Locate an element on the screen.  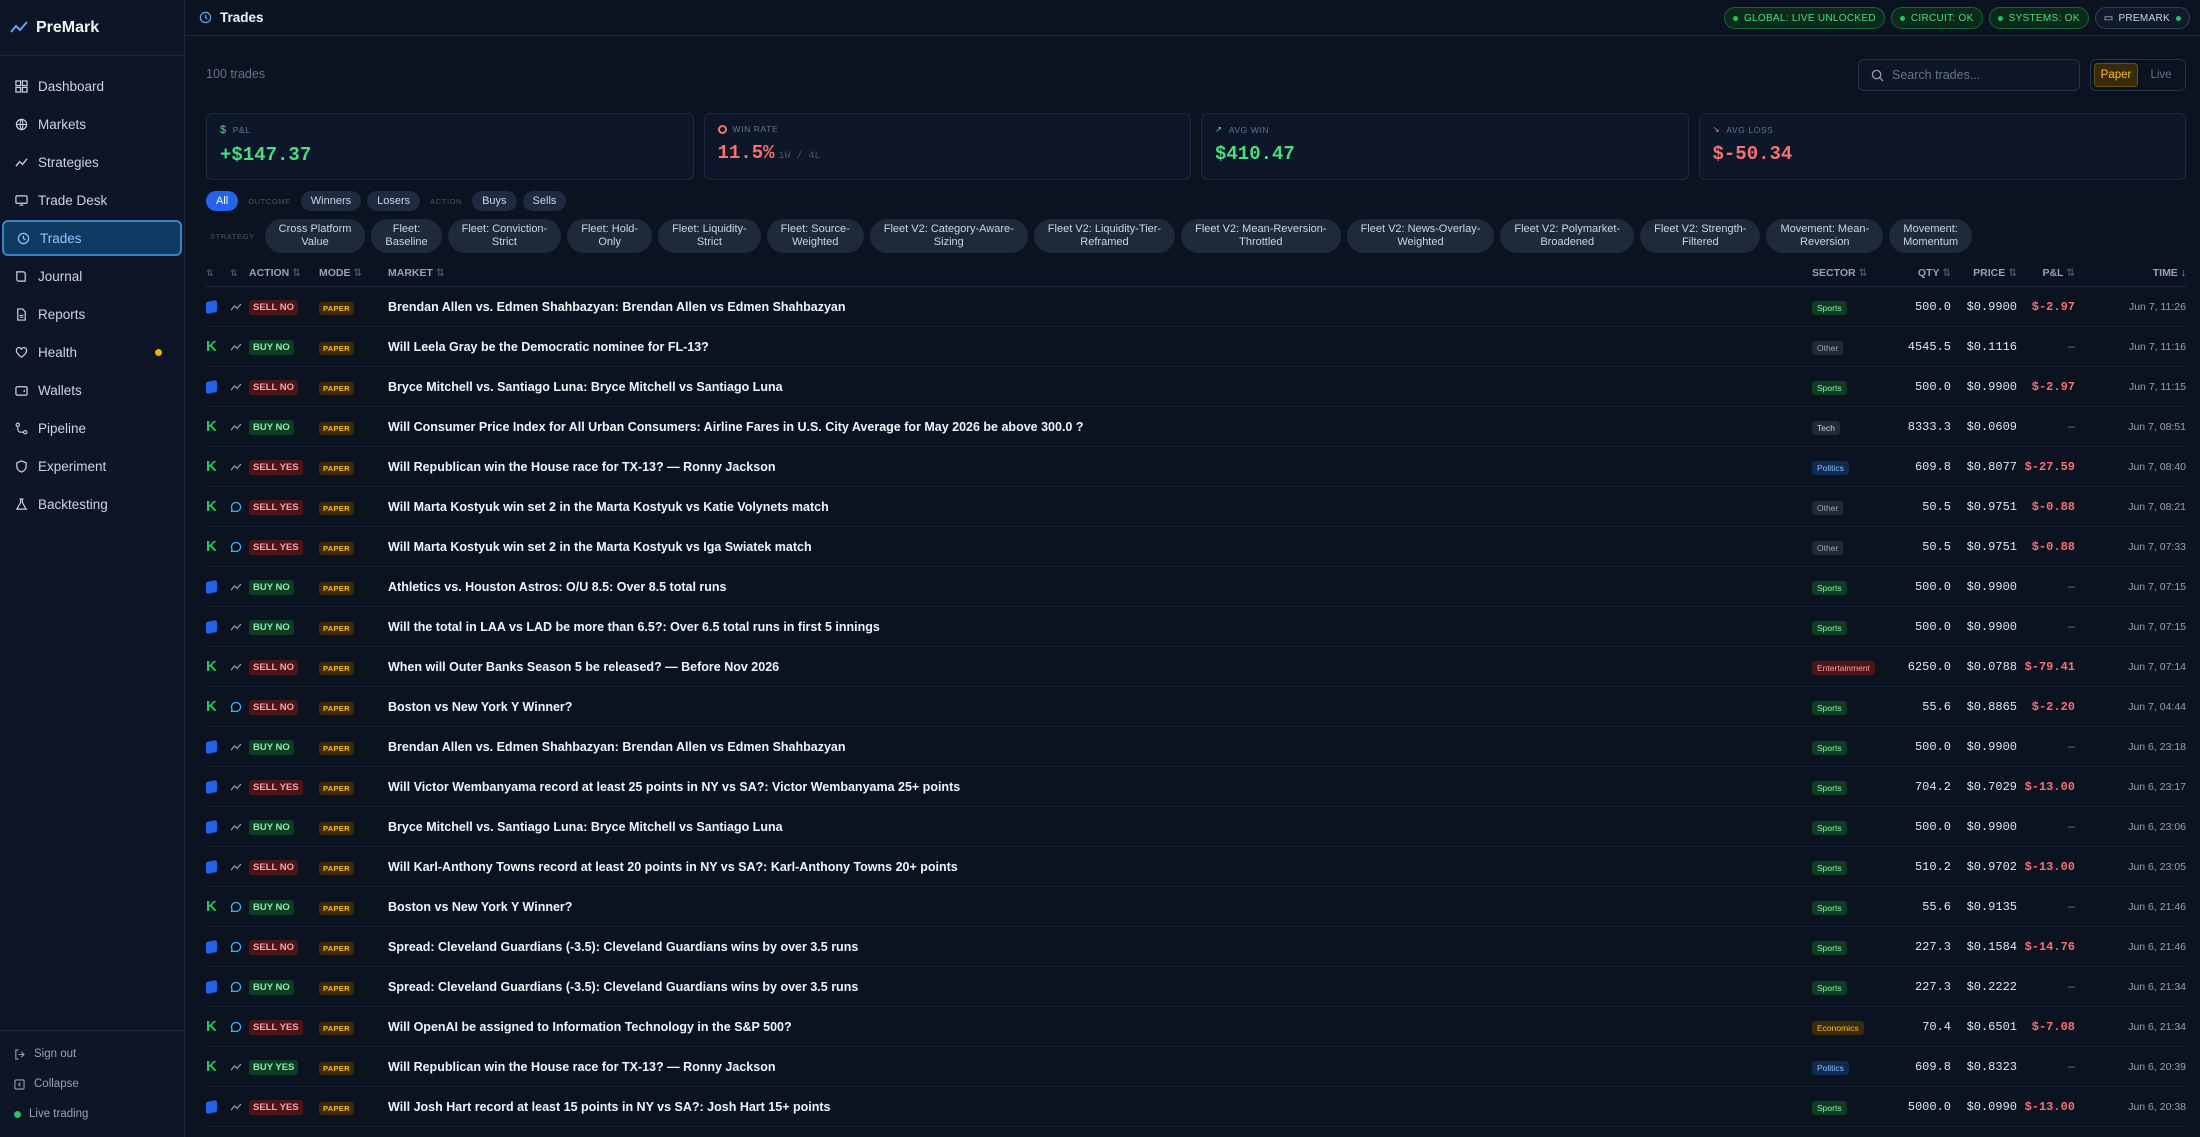
strategy-chip: Fleet V2: Strength- Filtered is located at coordinates (1700, 236).